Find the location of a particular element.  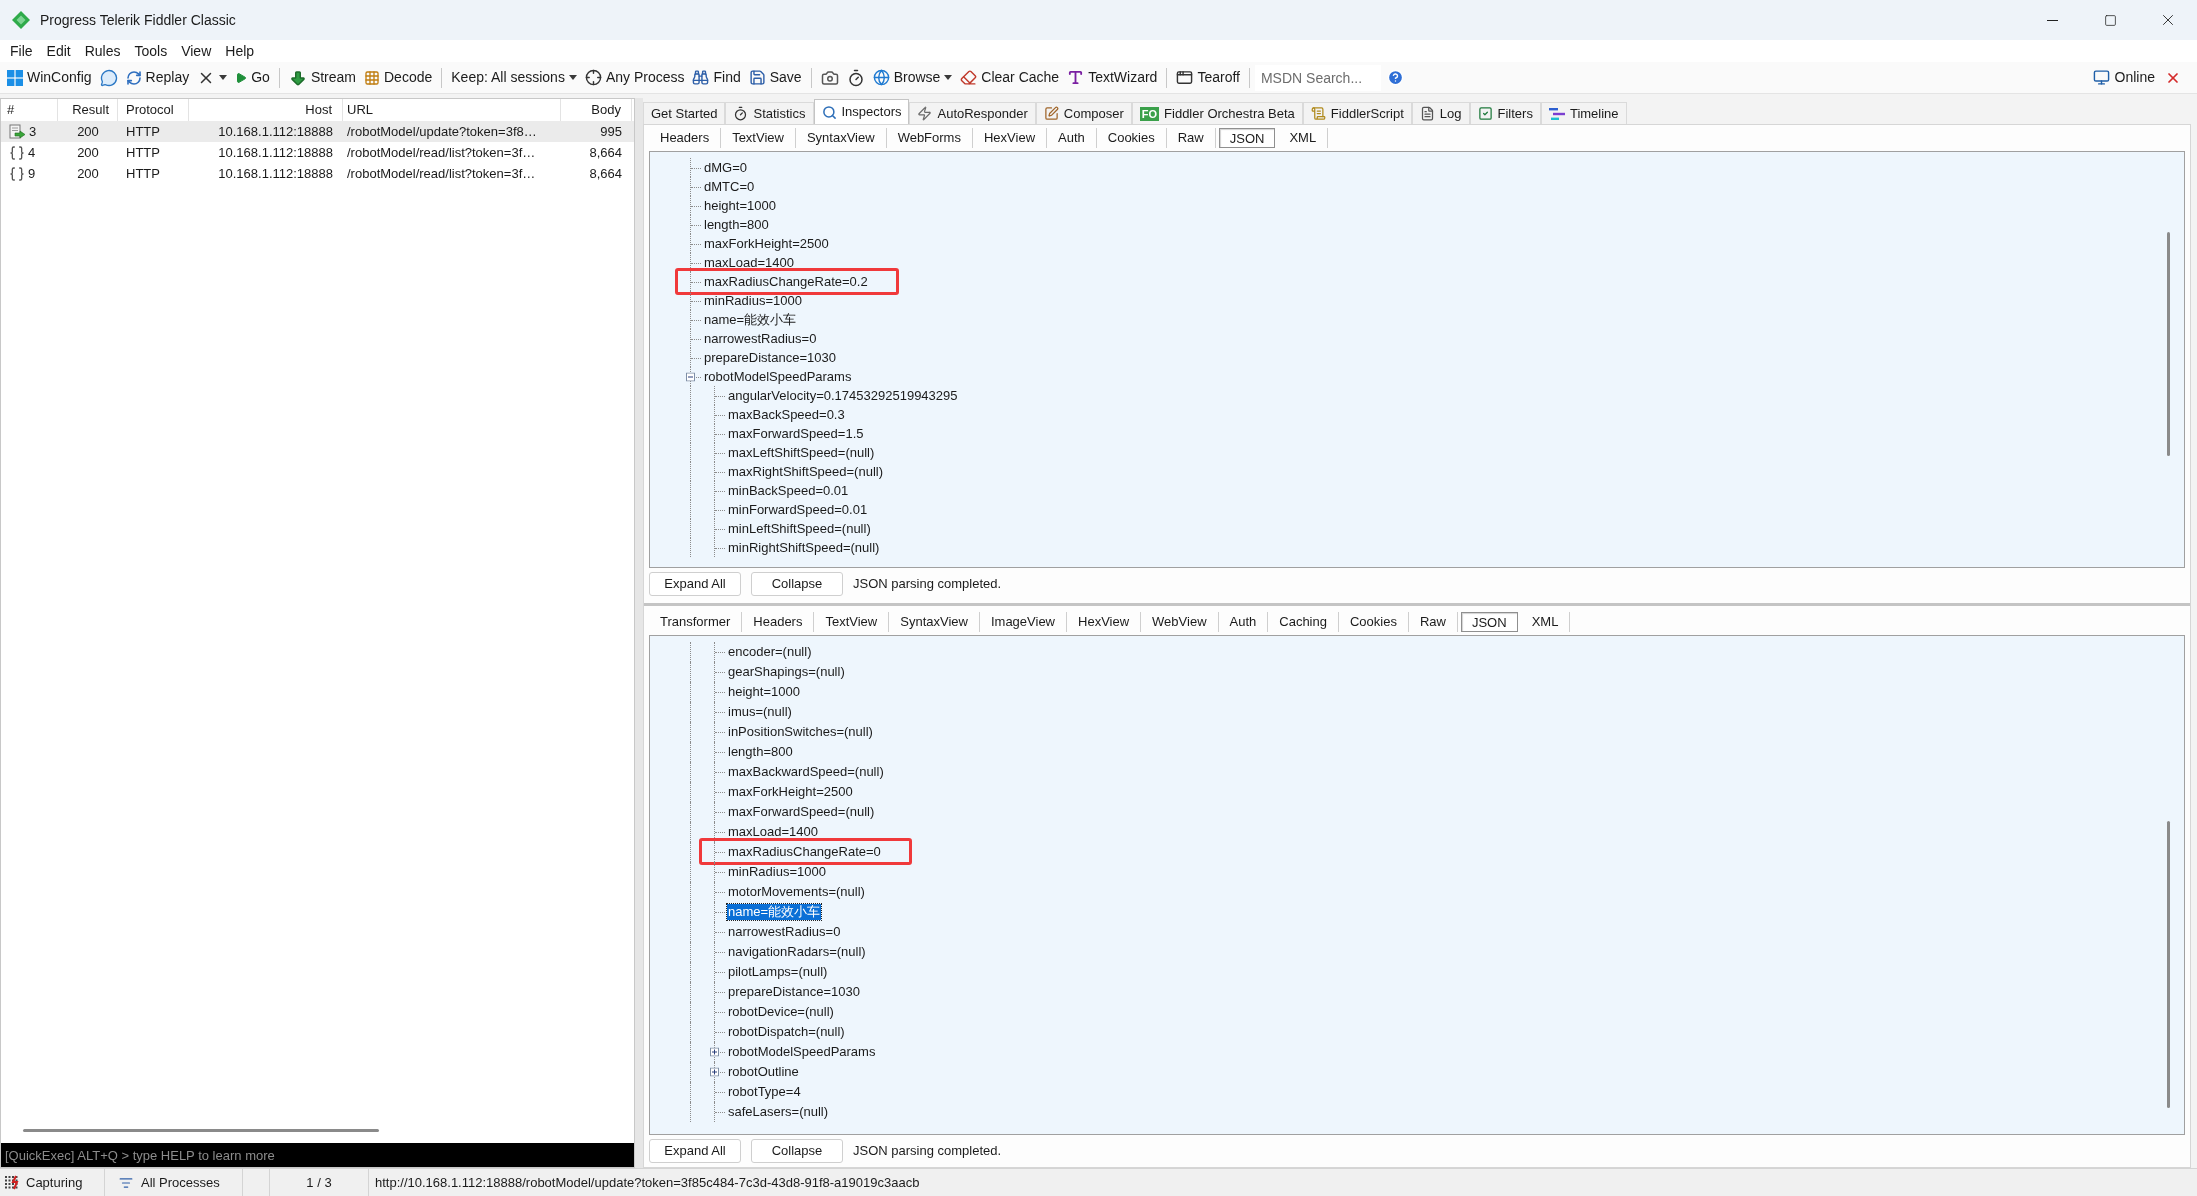

tree-item: minBackSpeed=0.01 is located at coordinates (788, 490).